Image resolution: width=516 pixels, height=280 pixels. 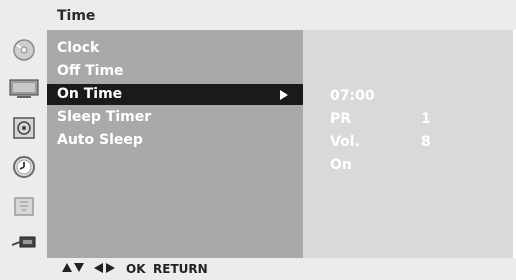 What do you see at coordinates (258, 15) in the screenshot?
I see `title-bar: Time` at bounding box center [258, 15].